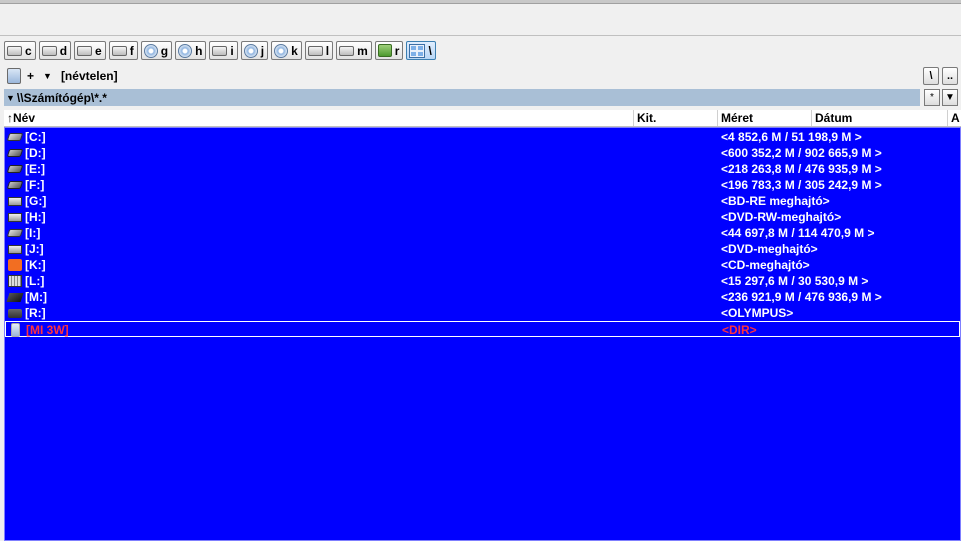  What do you see at coordinates (164, 50) in the screenshot?
I see `drive-letter: g` at bounding box center [164, 50].